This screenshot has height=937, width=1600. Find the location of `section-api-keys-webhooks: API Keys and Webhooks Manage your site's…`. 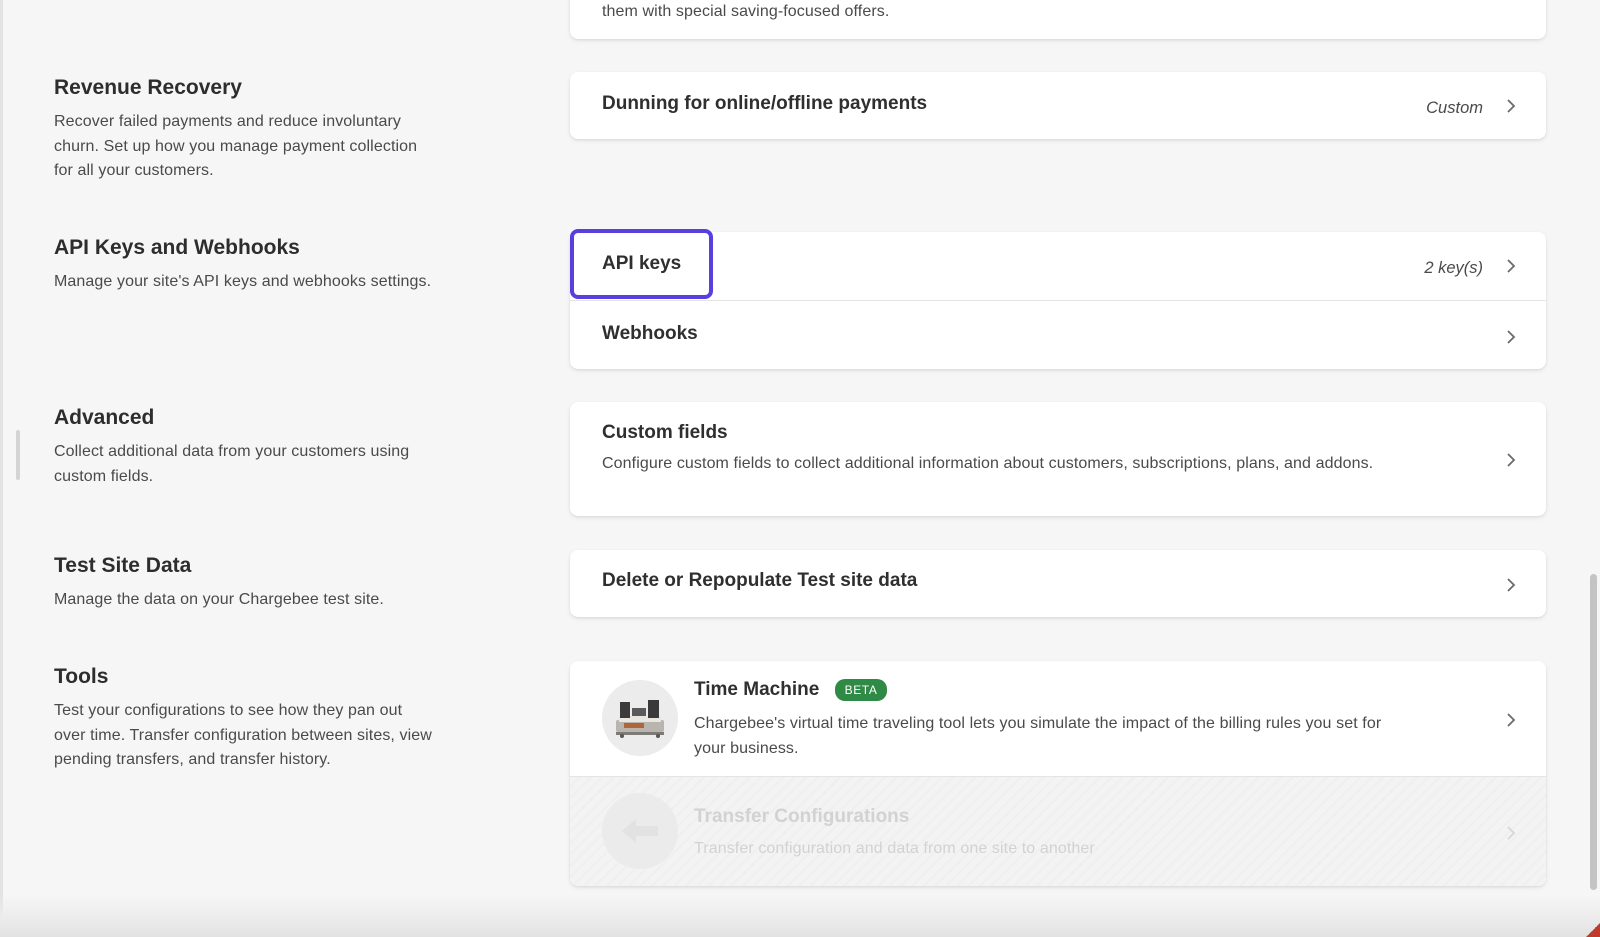

section-api-keys-webhooks: API Keys and Webhooks Manage your site's… is located at coordinates (244, 264).